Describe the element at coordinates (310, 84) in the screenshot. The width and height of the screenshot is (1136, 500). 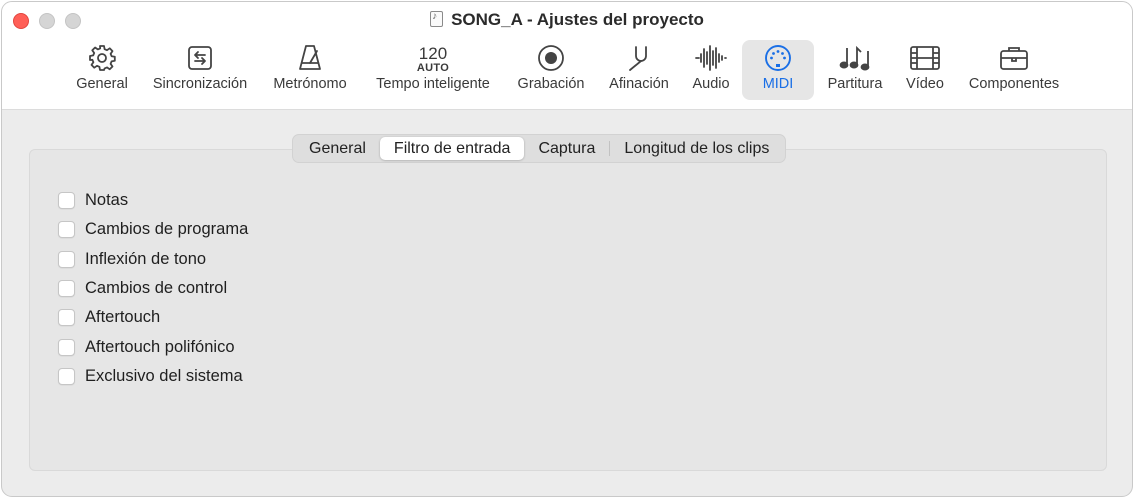
I see `toolbar-metronome-label: Metrónomo` at that location.